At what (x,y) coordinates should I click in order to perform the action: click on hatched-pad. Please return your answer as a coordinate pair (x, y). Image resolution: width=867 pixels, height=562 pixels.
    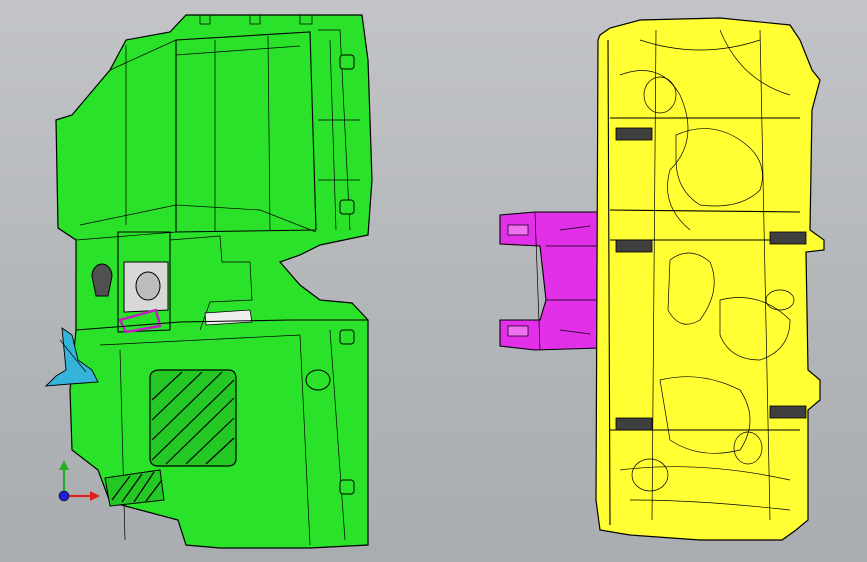
    Looking at the image, I should click on (193, 418).